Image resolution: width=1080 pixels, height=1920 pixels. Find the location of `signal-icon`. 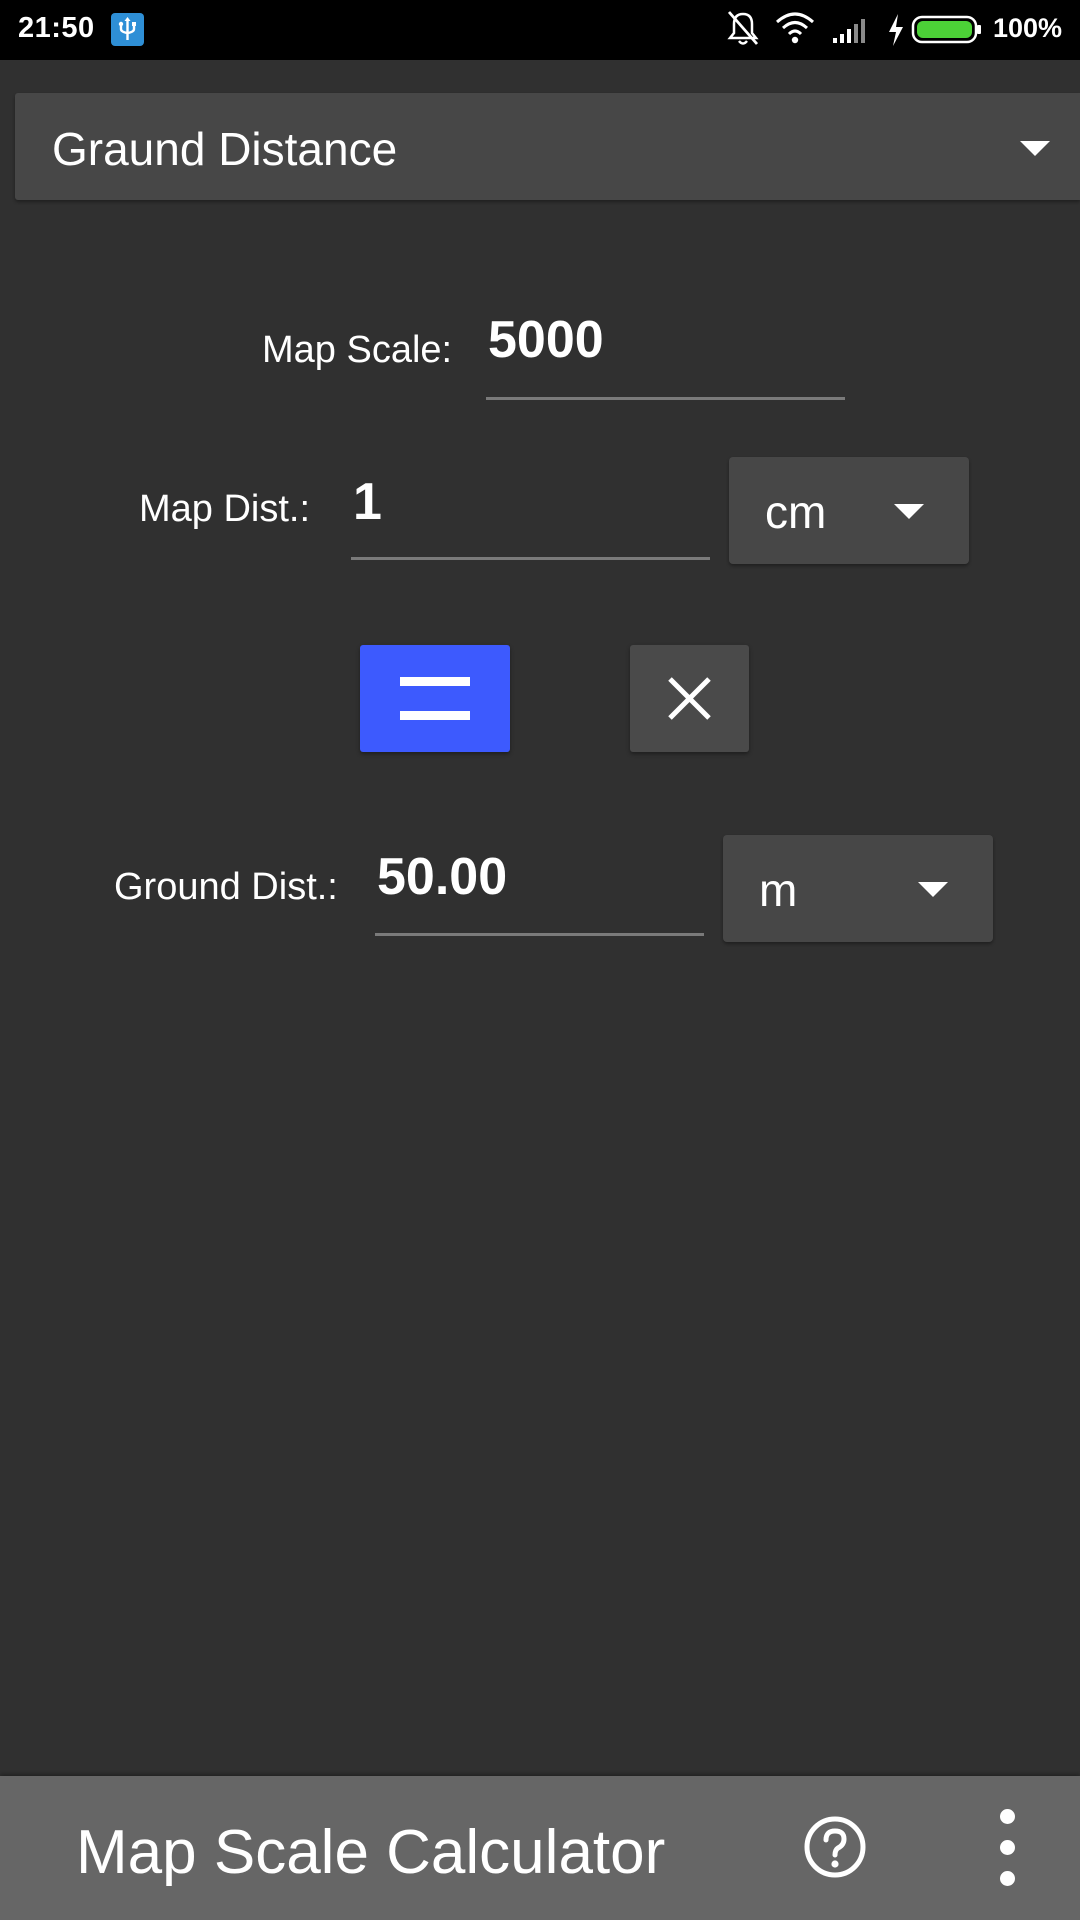

signal-icon is located at coordinates (851, 32).